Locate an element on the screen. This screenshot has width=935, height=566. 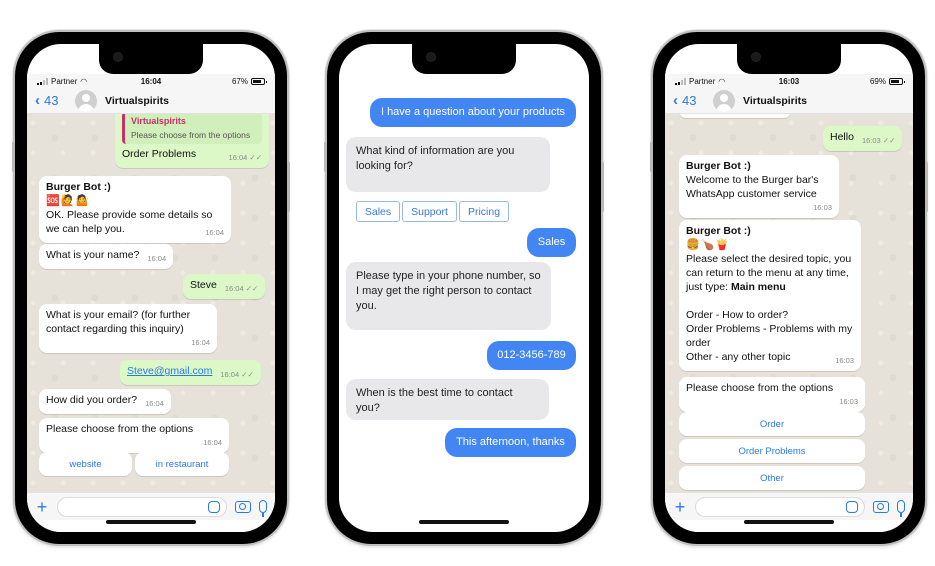
option-button-website: website is located at coordinates (85, 464).